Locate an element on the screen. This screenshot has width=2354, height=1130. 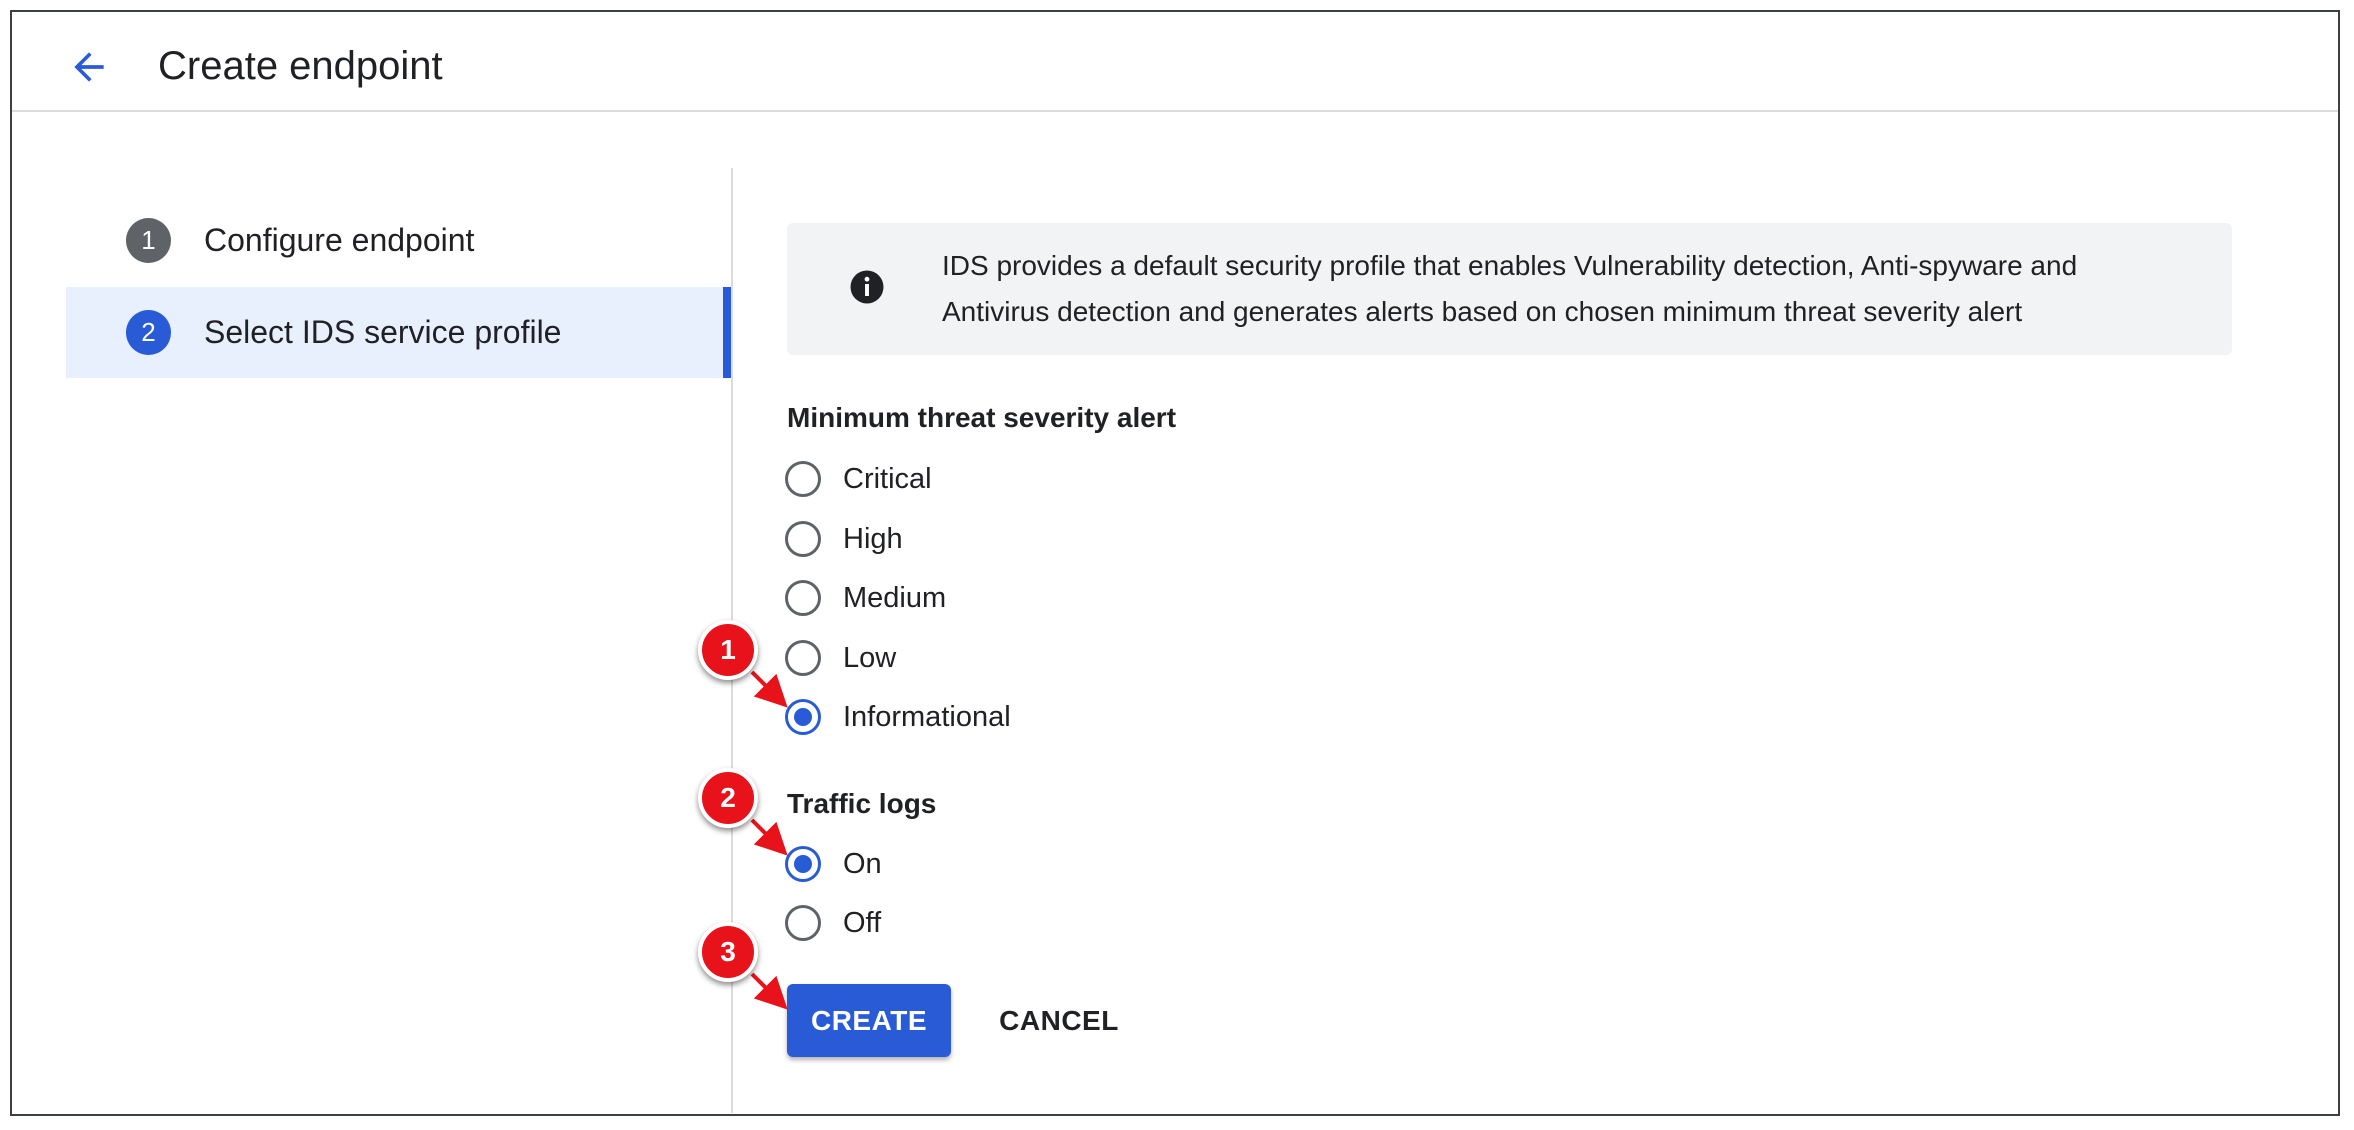
step-label: Configure endpoint is located at coordinates (339, 240).